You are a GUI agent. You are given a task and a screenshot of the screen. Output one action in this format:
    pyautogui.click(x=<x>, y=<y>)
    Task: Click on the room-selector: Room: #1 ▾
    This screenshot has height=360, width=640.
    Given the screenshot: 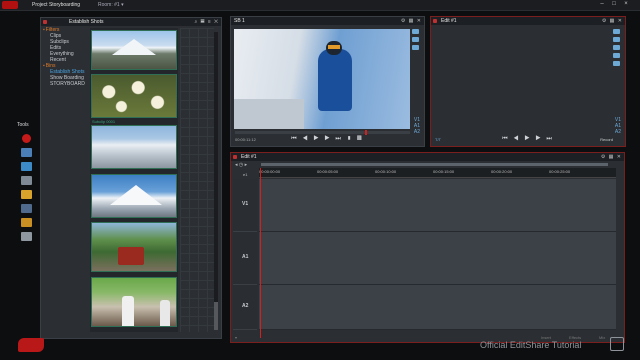 What is the action you would take?
    pyautogui.click(x=110, y=5)
    